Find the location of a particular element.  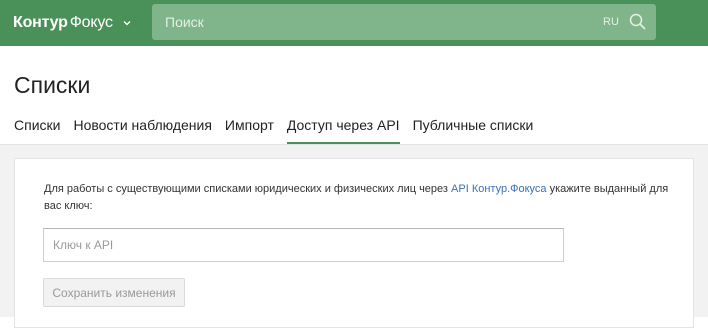

language-switch: RU is located at coordinates (611, 22).